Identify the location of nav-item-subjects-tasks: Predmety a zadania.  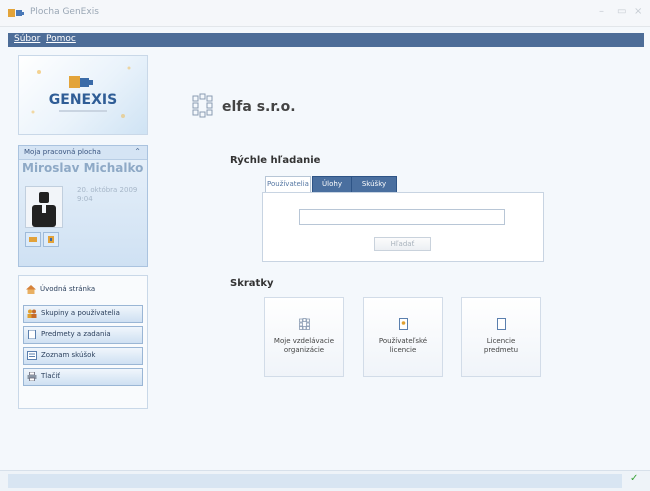
(83, 335).